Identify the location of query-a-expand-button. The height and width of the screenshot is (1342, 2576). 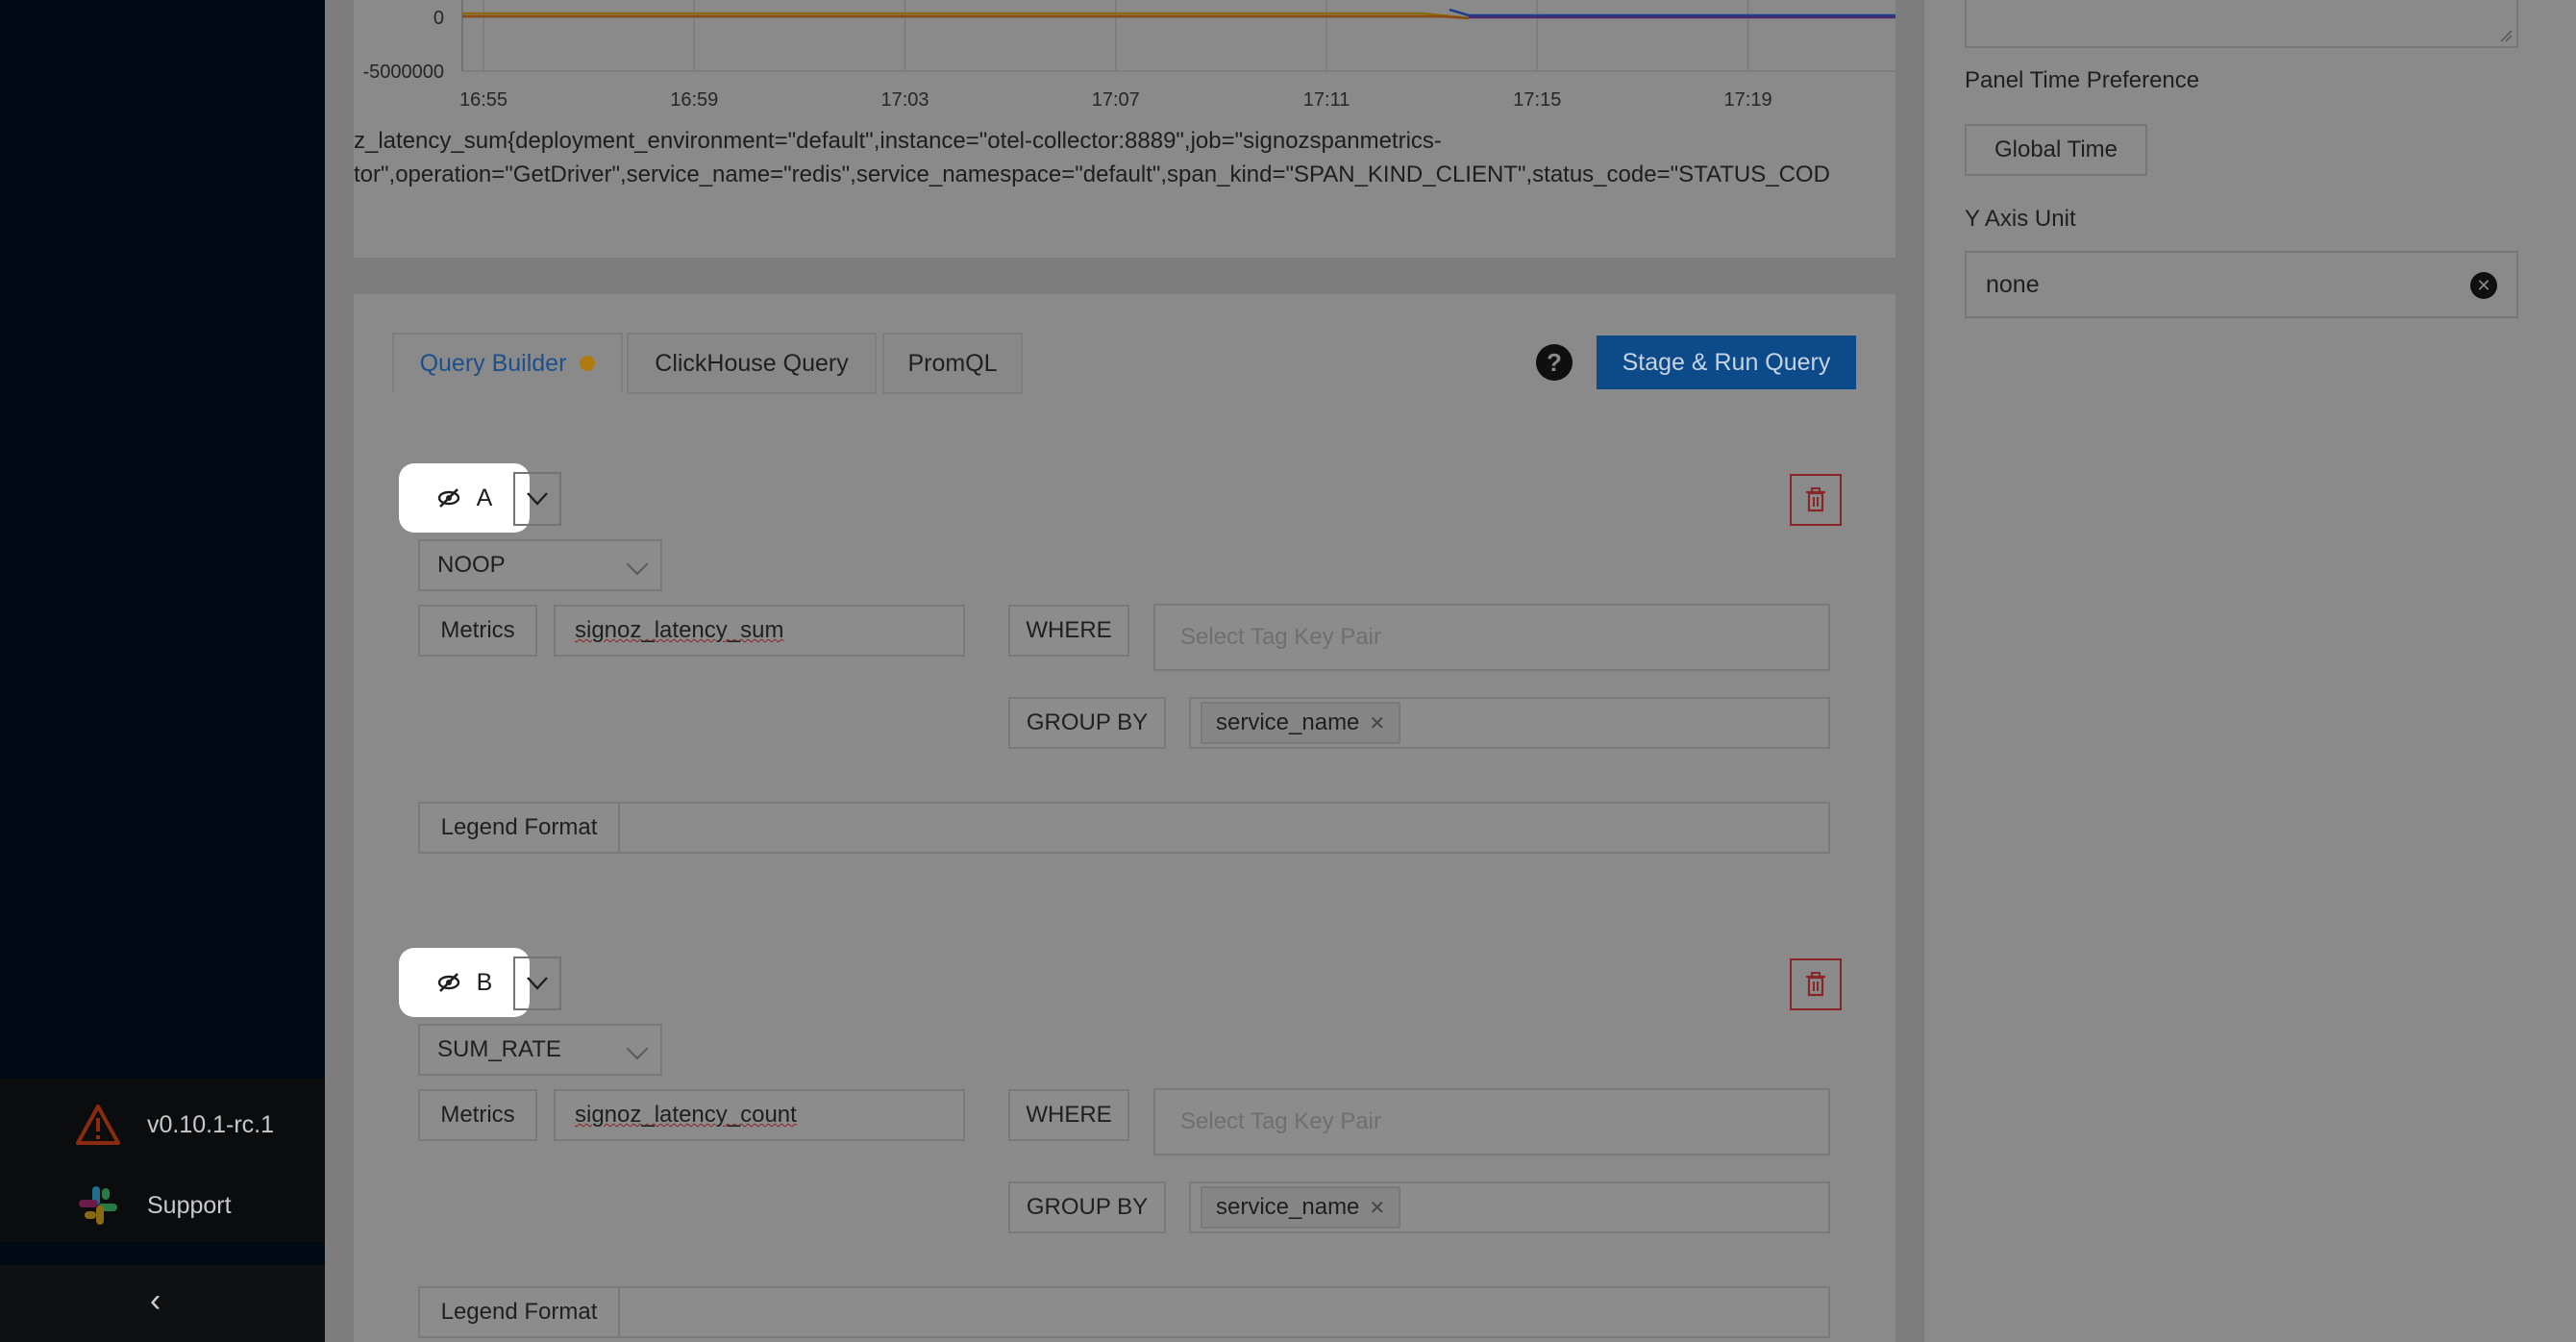
(537, 499).